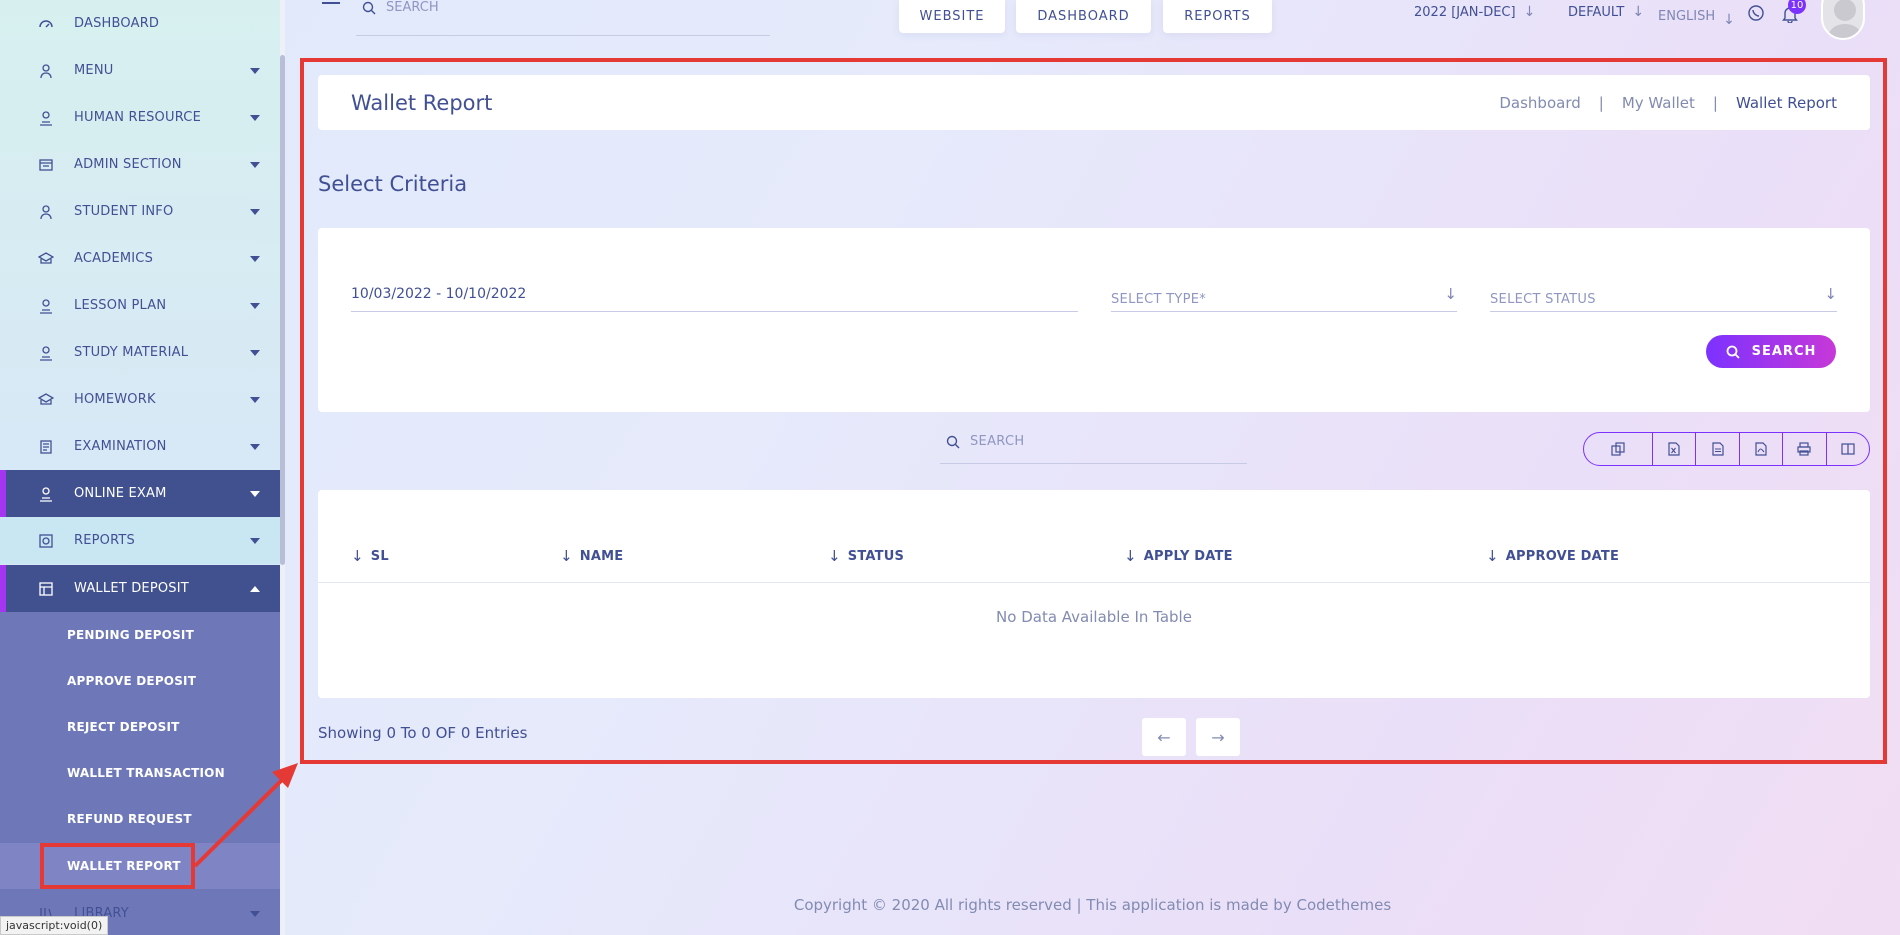  I want to click on sidebar-item-human-resource: HUMAN RESOURCE, so click(140, 117).